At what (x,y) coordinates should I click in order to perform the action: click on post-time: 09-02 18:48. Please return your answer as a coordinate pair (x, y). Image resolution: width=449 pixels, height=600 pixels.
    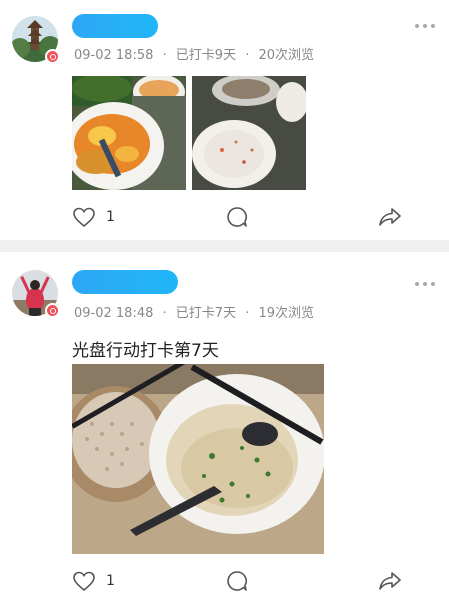
    Looking at the image, I should click on (114, 313).